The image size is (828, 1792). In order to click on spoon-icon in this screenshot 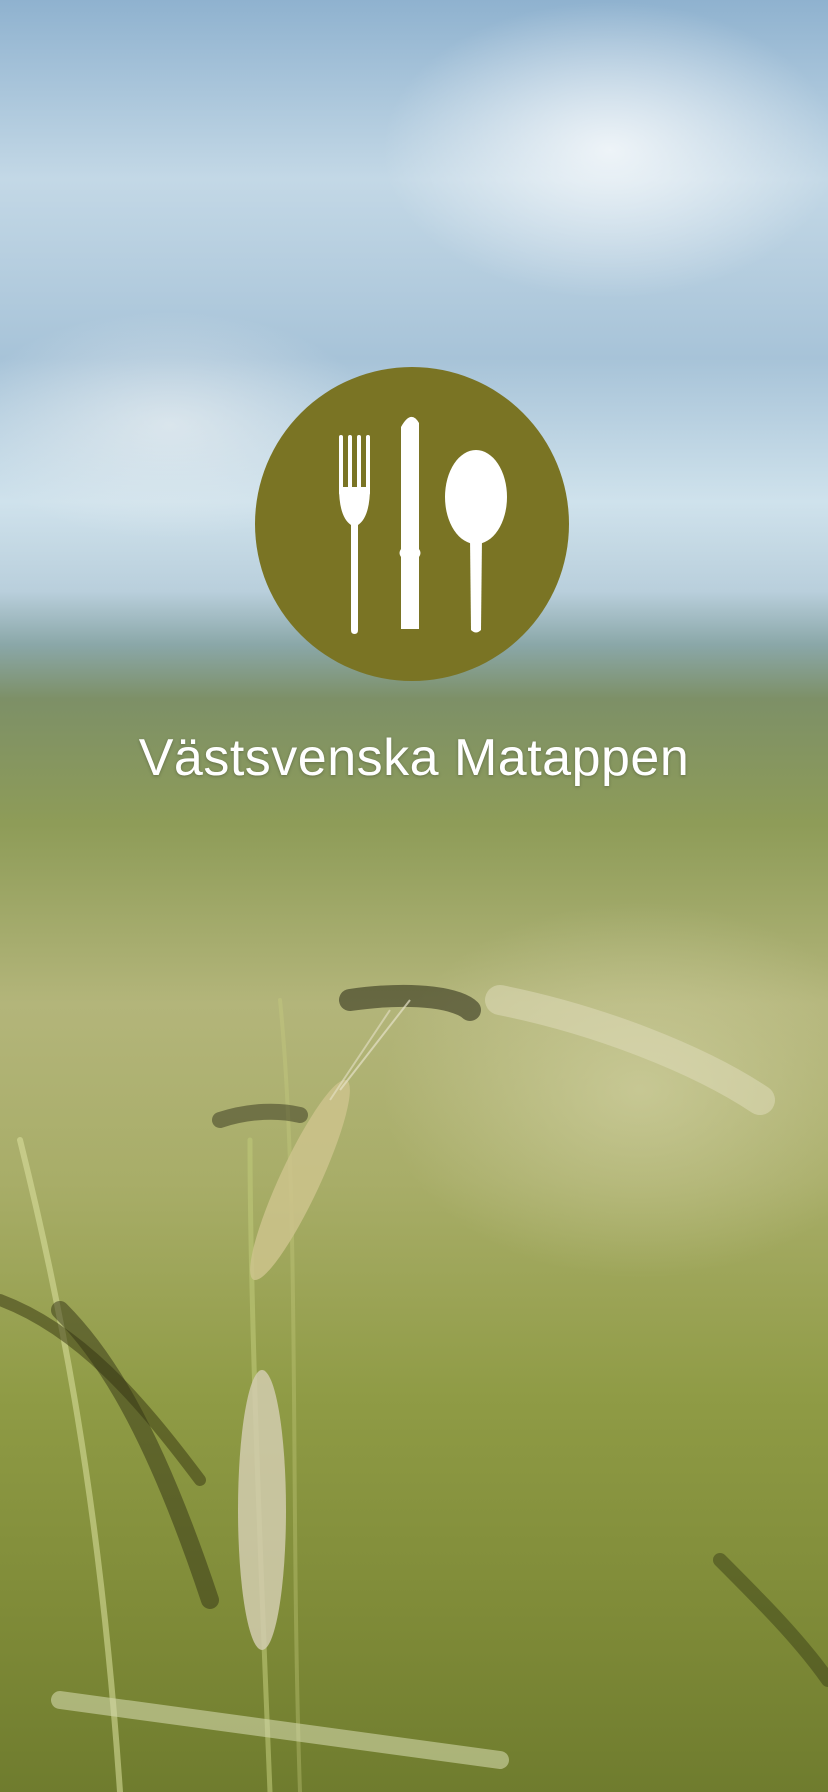, I will do `click(476, 541)`.